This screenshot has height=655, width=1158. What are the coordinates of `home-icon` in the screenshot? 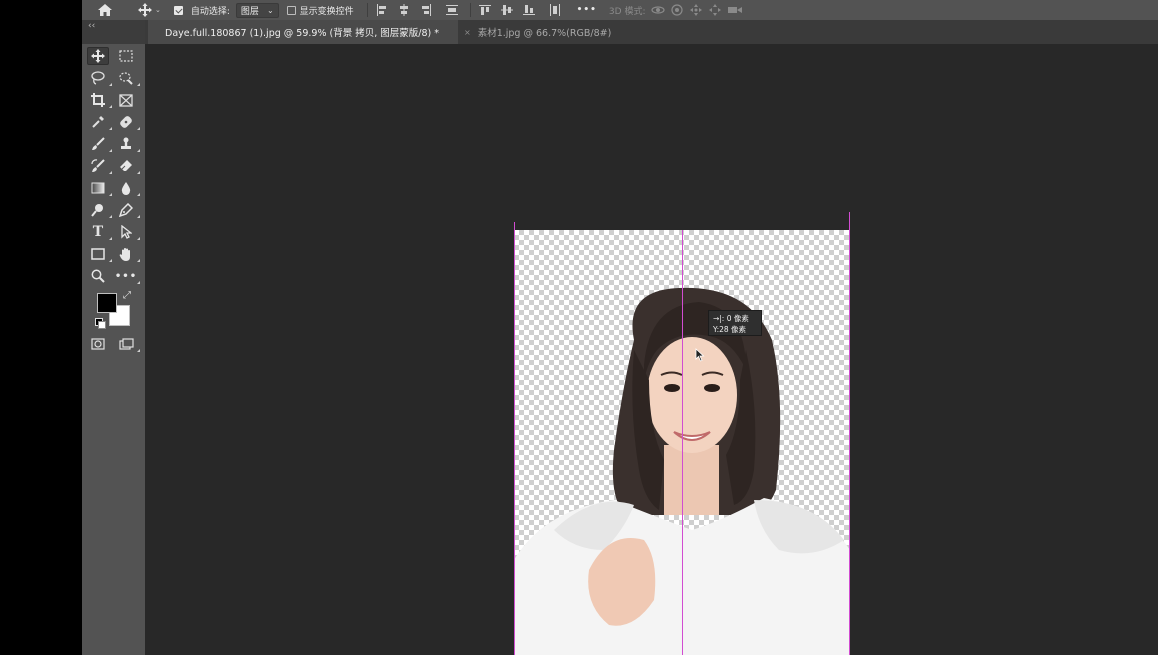 It's located at (105, 10).